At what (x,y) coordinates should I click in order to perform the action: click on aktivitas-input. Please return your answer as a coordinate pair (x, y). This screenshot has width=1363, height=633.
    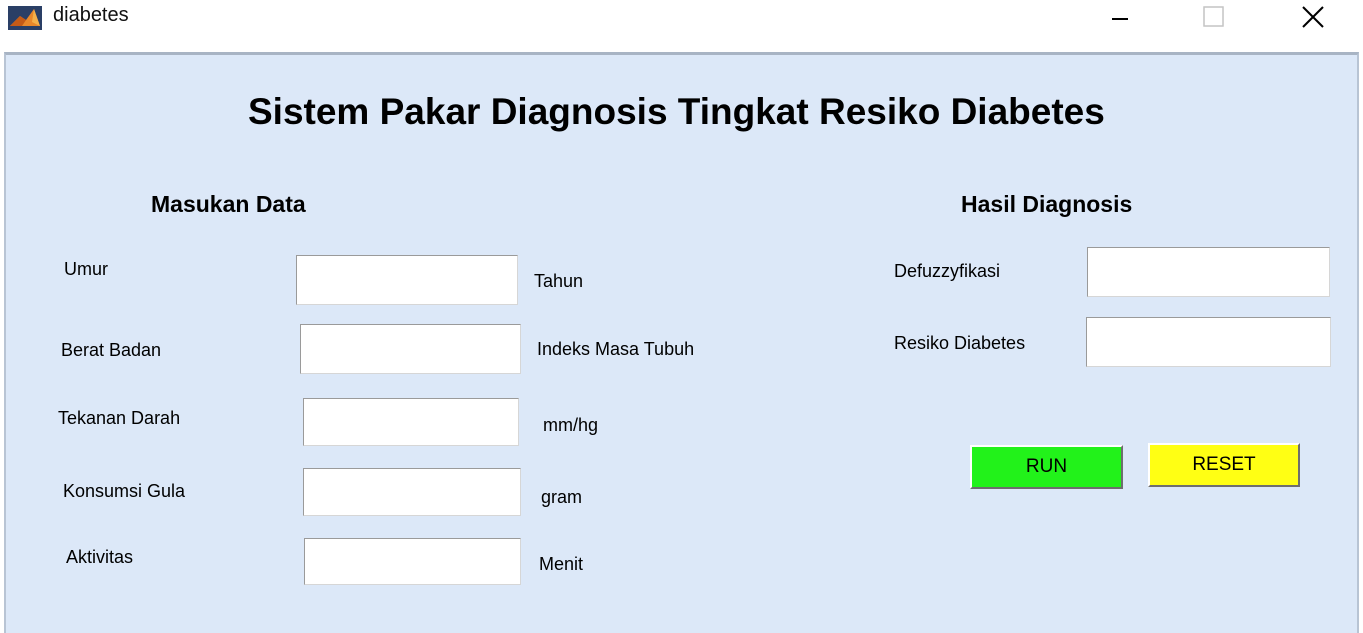
    Looking at the image, I should click on (412, 561).